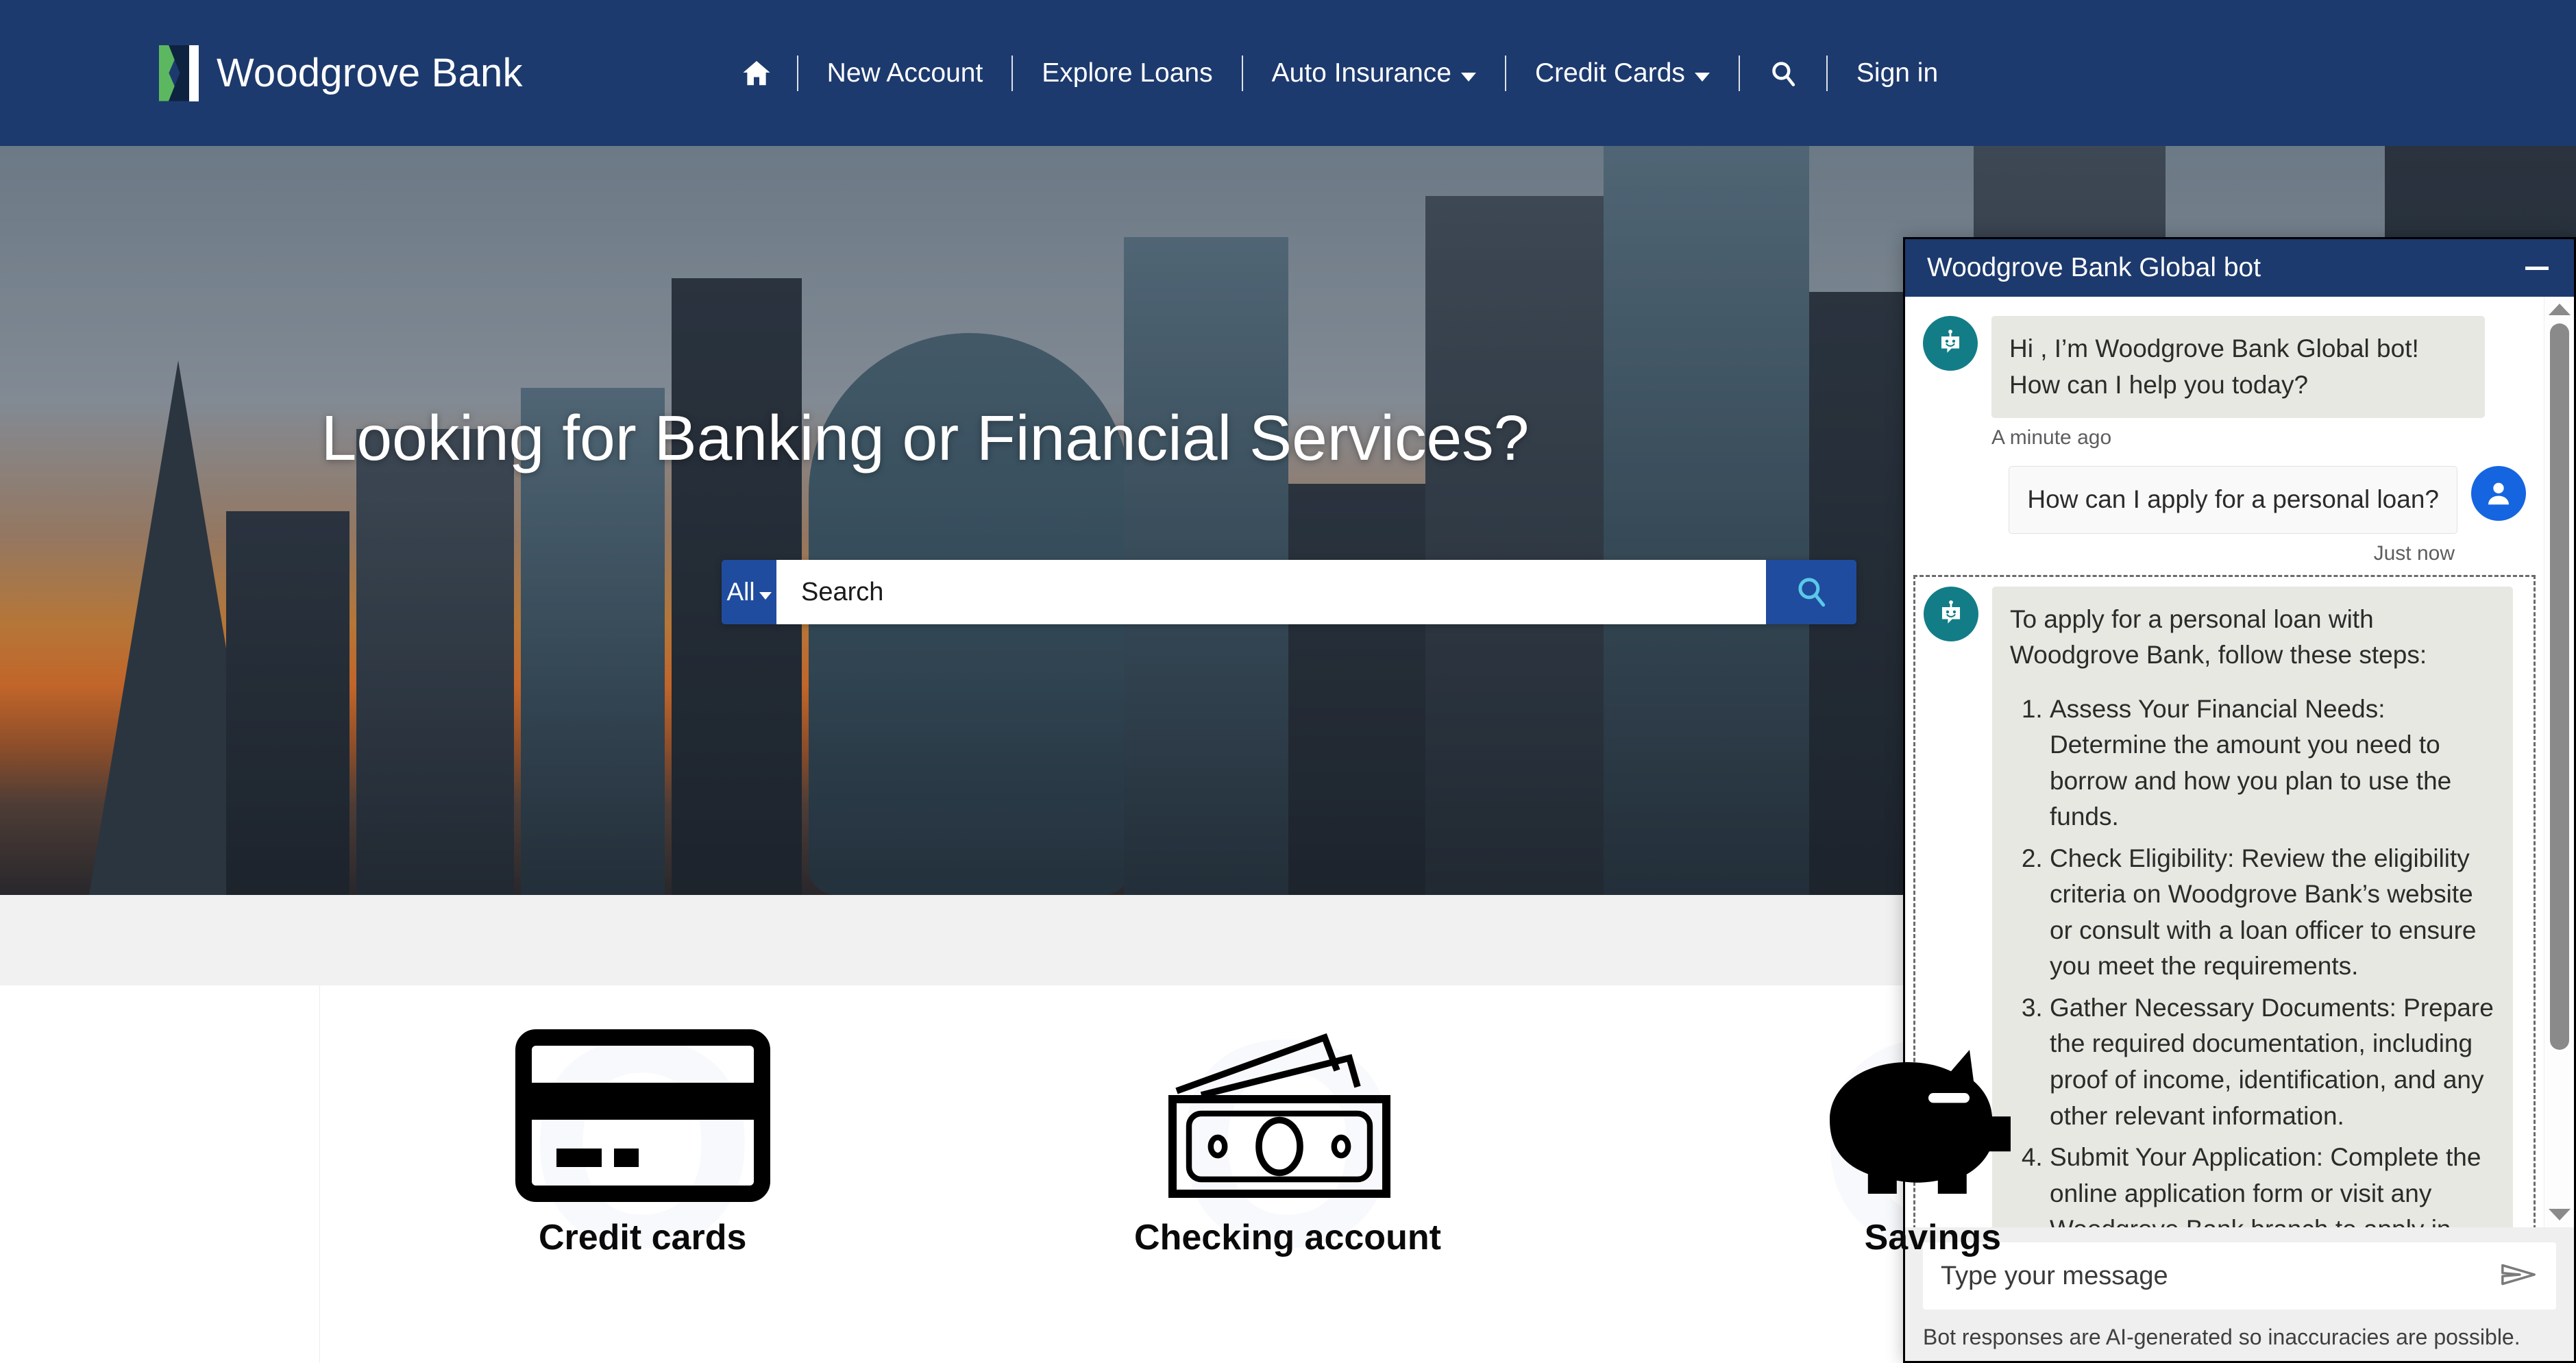 The height and width of the screenshot is (1363, 2576). What do you see at coordinates (643, 1116) in the screenshot?
I see `credit-card-icon` at bounding box center [643, 1116].